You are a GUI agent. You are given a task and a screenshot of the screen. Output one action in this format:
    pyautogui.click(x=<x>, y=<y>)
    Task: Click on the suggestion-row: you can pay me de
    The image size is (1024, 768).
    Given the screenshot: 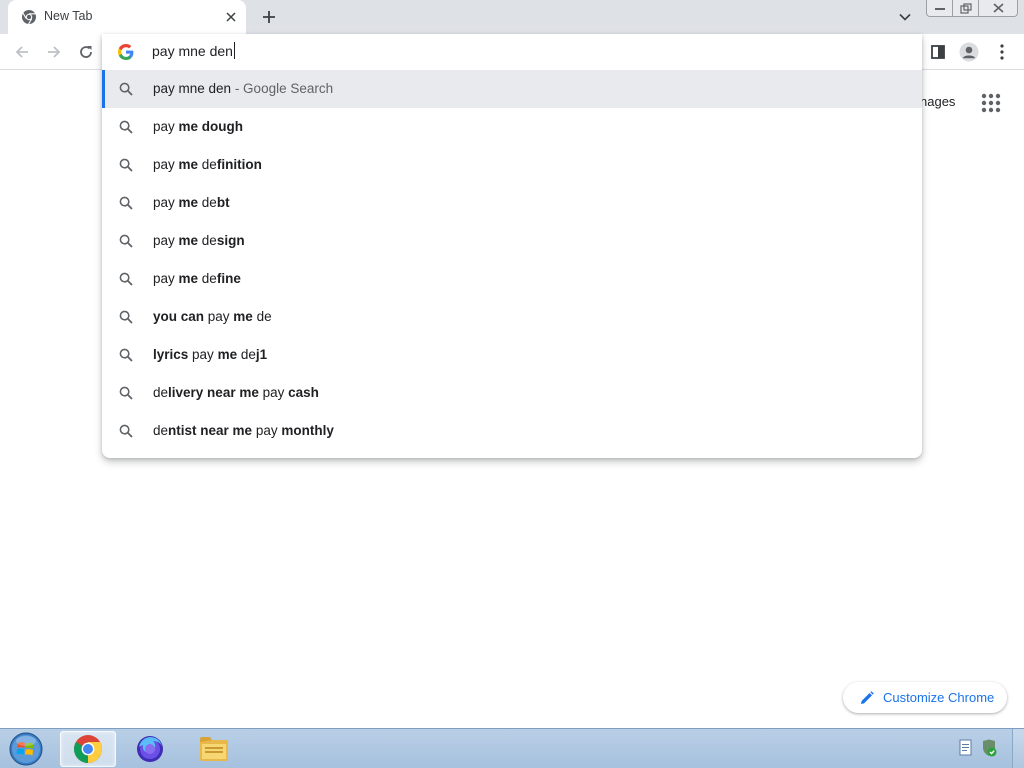 What is the action you would take?
    pyautogui.click(x=512, y=317)
    